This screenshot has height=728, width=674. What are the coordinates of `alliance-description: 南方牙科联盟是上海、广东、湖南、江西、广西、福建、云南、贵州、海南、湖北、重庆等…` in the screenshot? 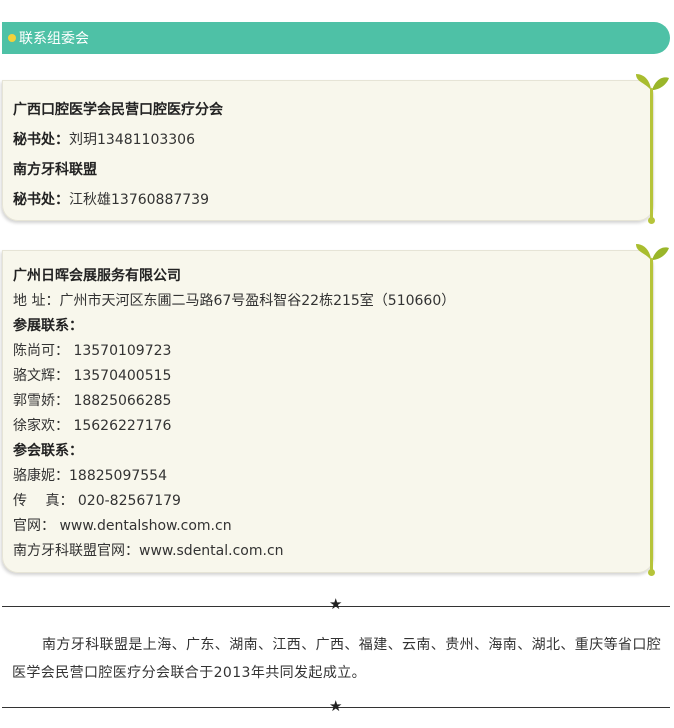 It's located at (337, 659).